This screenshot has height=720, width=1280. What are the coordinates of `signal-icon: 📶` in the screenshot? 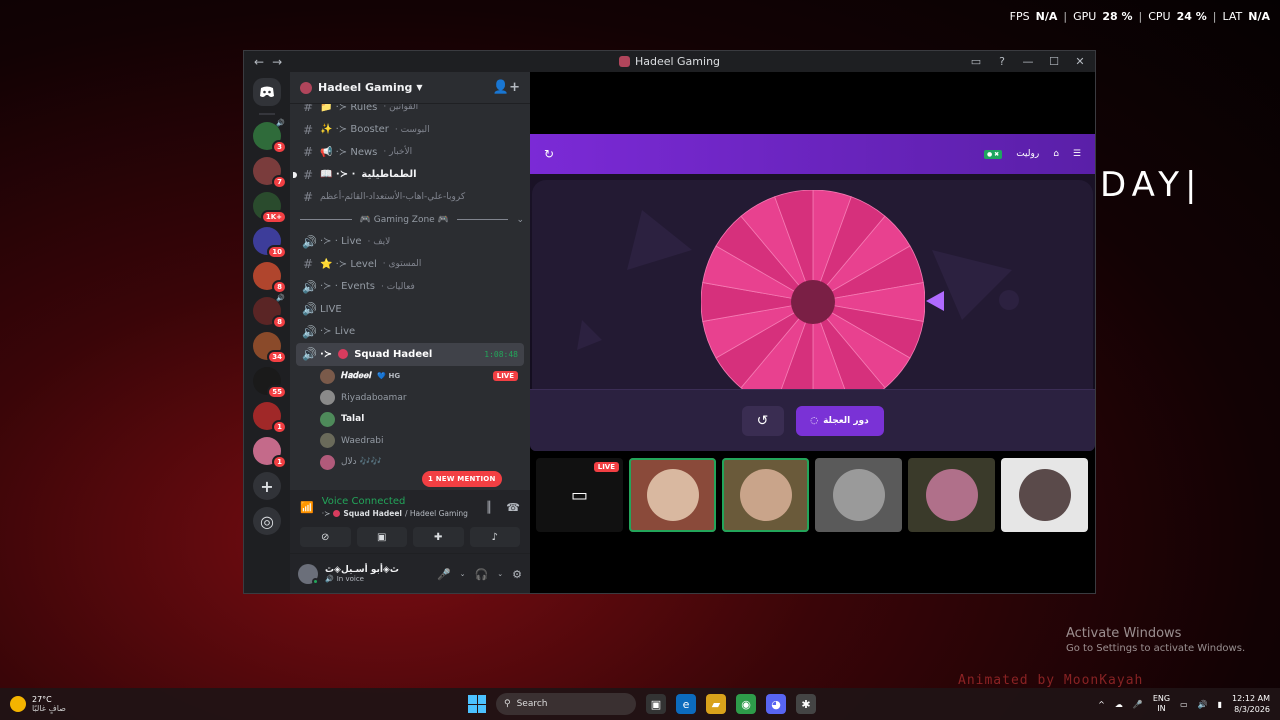 It's located at (307, 507).